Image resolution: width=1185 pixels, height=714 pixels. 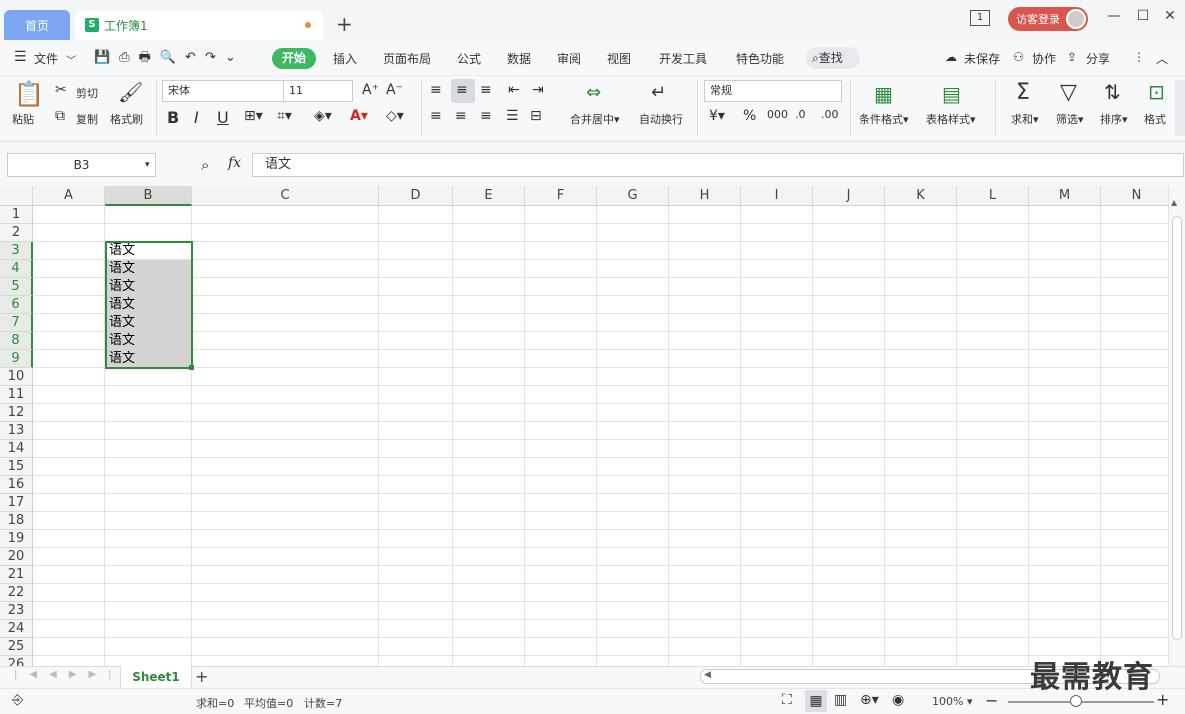 I want to click on row-header-9: 9, so click(x=16, y=359).